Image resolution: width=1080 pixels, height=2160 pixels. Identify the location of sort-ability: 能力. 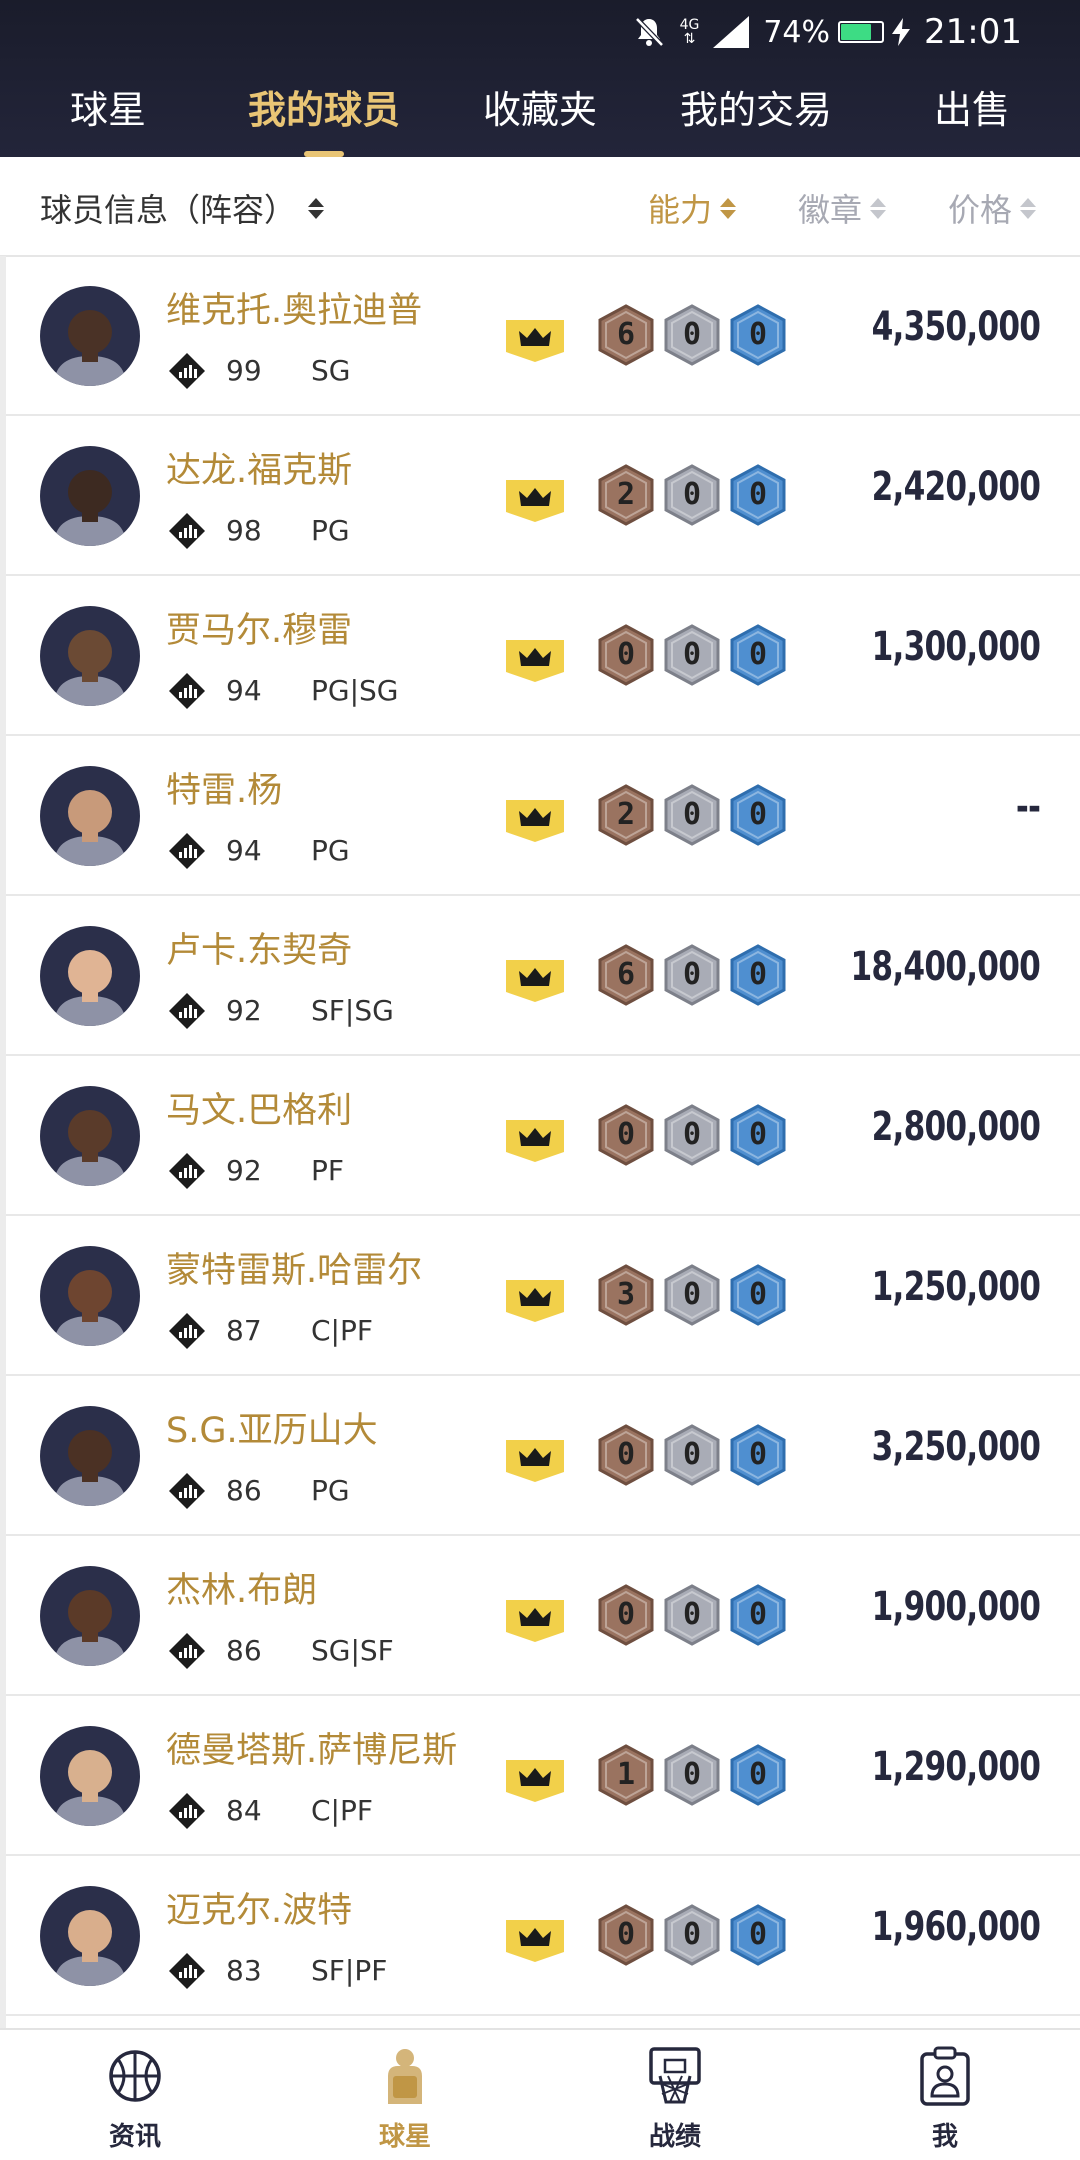
(692, 208).